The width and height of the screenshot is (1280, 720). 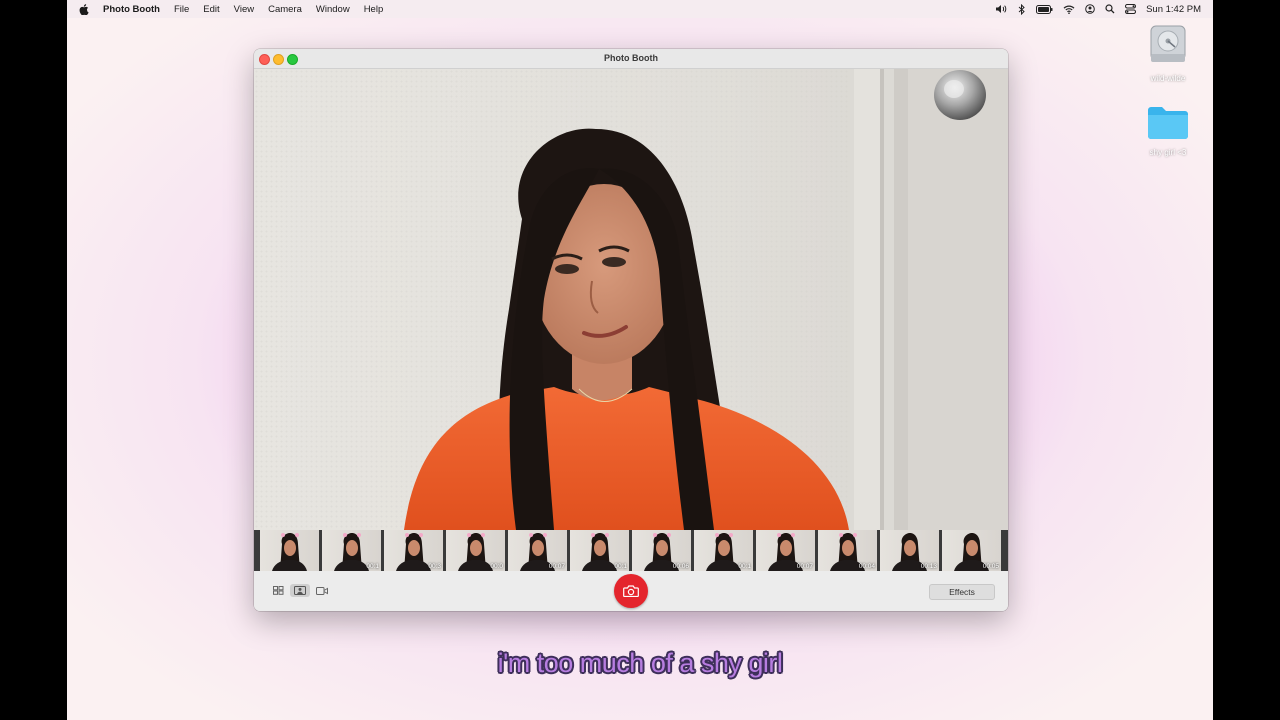 I want to click on thumbnail-duration: 00:05, so click(x=990, y=566).